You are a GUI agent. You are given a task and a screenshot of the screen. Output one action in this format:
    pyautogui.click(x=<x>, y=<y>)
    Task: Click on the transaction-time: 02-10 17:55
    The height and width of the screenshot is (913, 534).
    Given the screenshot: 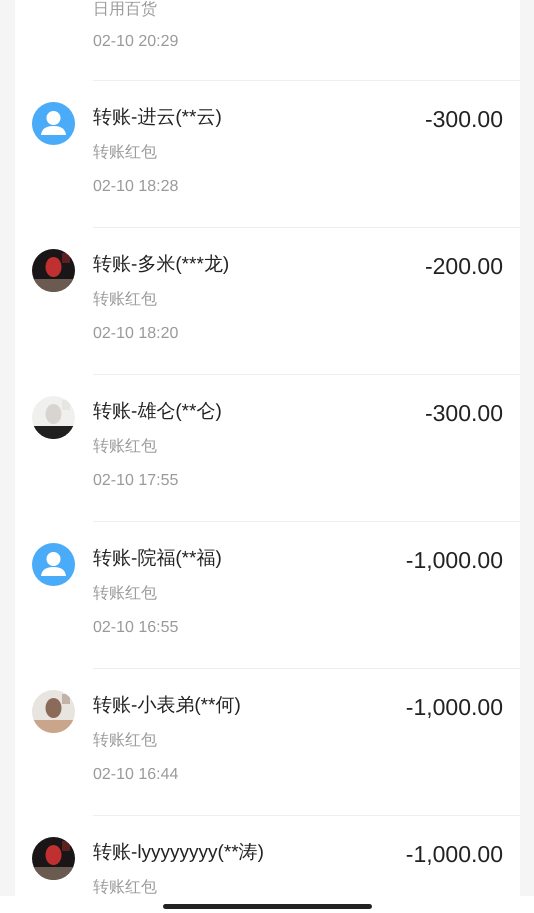 What is the action you would take?
    pyautogui.click(x=136, y=481)
    